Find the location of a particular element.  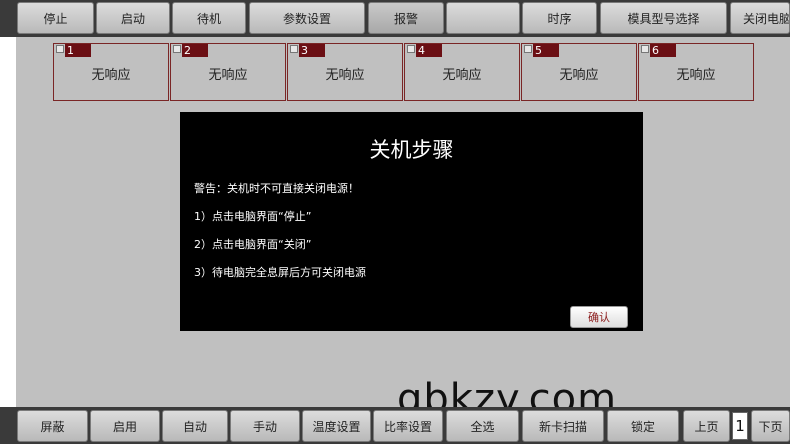

dialog-step-2: 2）点击电脑界面“关闭” is located at coordinates (253, 244).